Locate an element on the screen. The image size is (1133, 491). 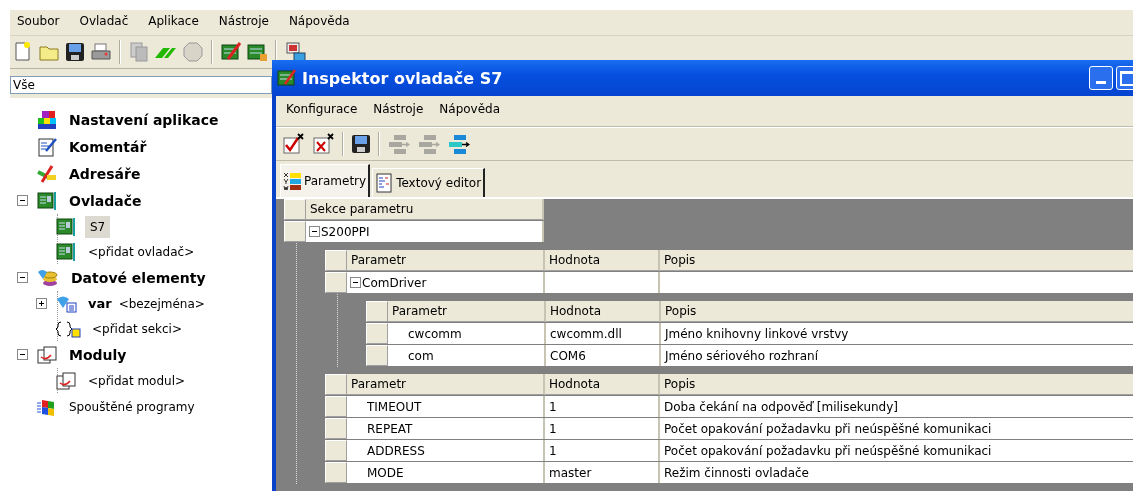
cell-text: S200PPI is located at coordinates (345, 231).